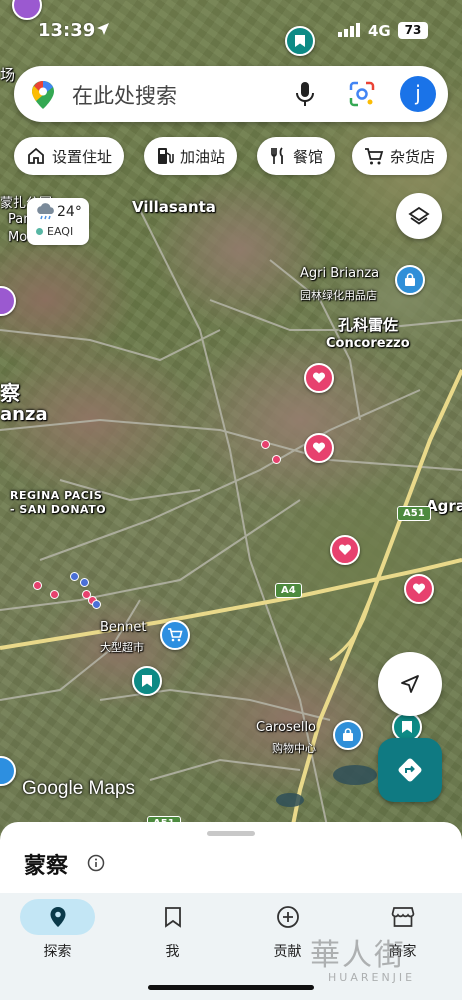 Image resolution: width=462 pixels, height=1000 pixels. What do you see at coordinates (308, 156) in the screenshot?
I see `chip-label: 餐馆` at bounding box center [308, 156].